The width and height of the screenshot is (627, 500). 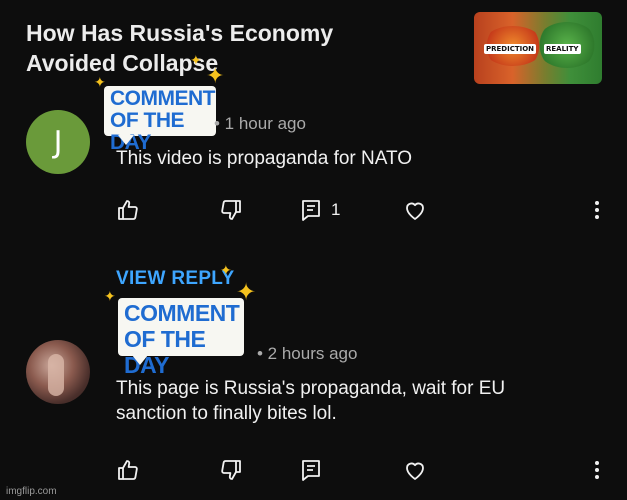 What do you see at coordinates (226, 413) in the screenshot?
I see `comment-text-line2: sanction to finally bites lol.` at bounding box center [226, 413].